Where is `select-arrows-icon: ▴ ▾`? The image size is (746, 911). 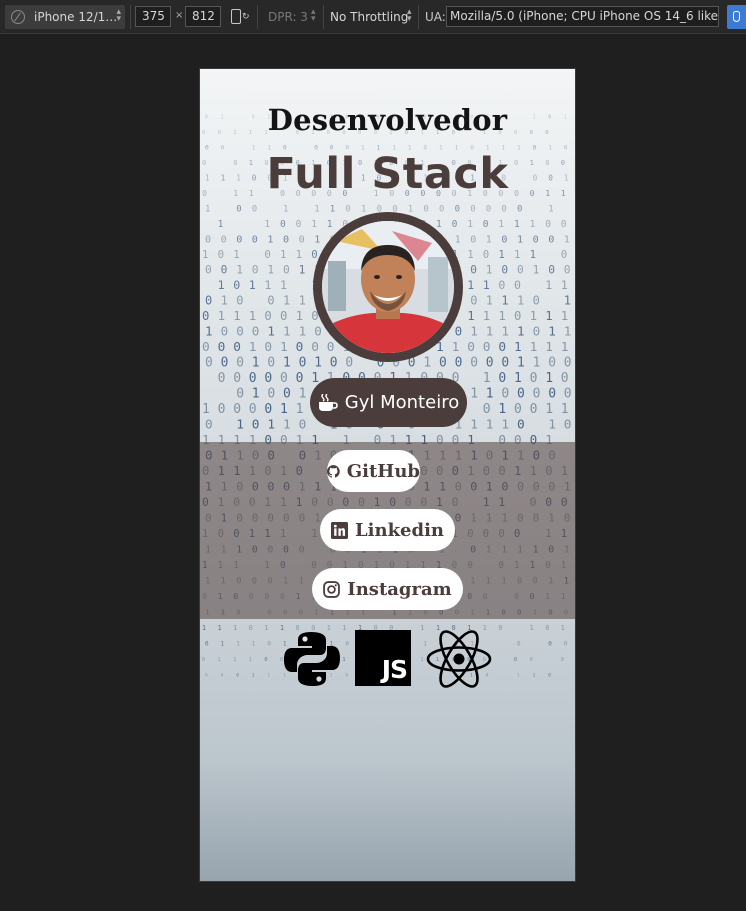 select-arrows-icon: ▴ ▾ is located at coordinates (409, 15).